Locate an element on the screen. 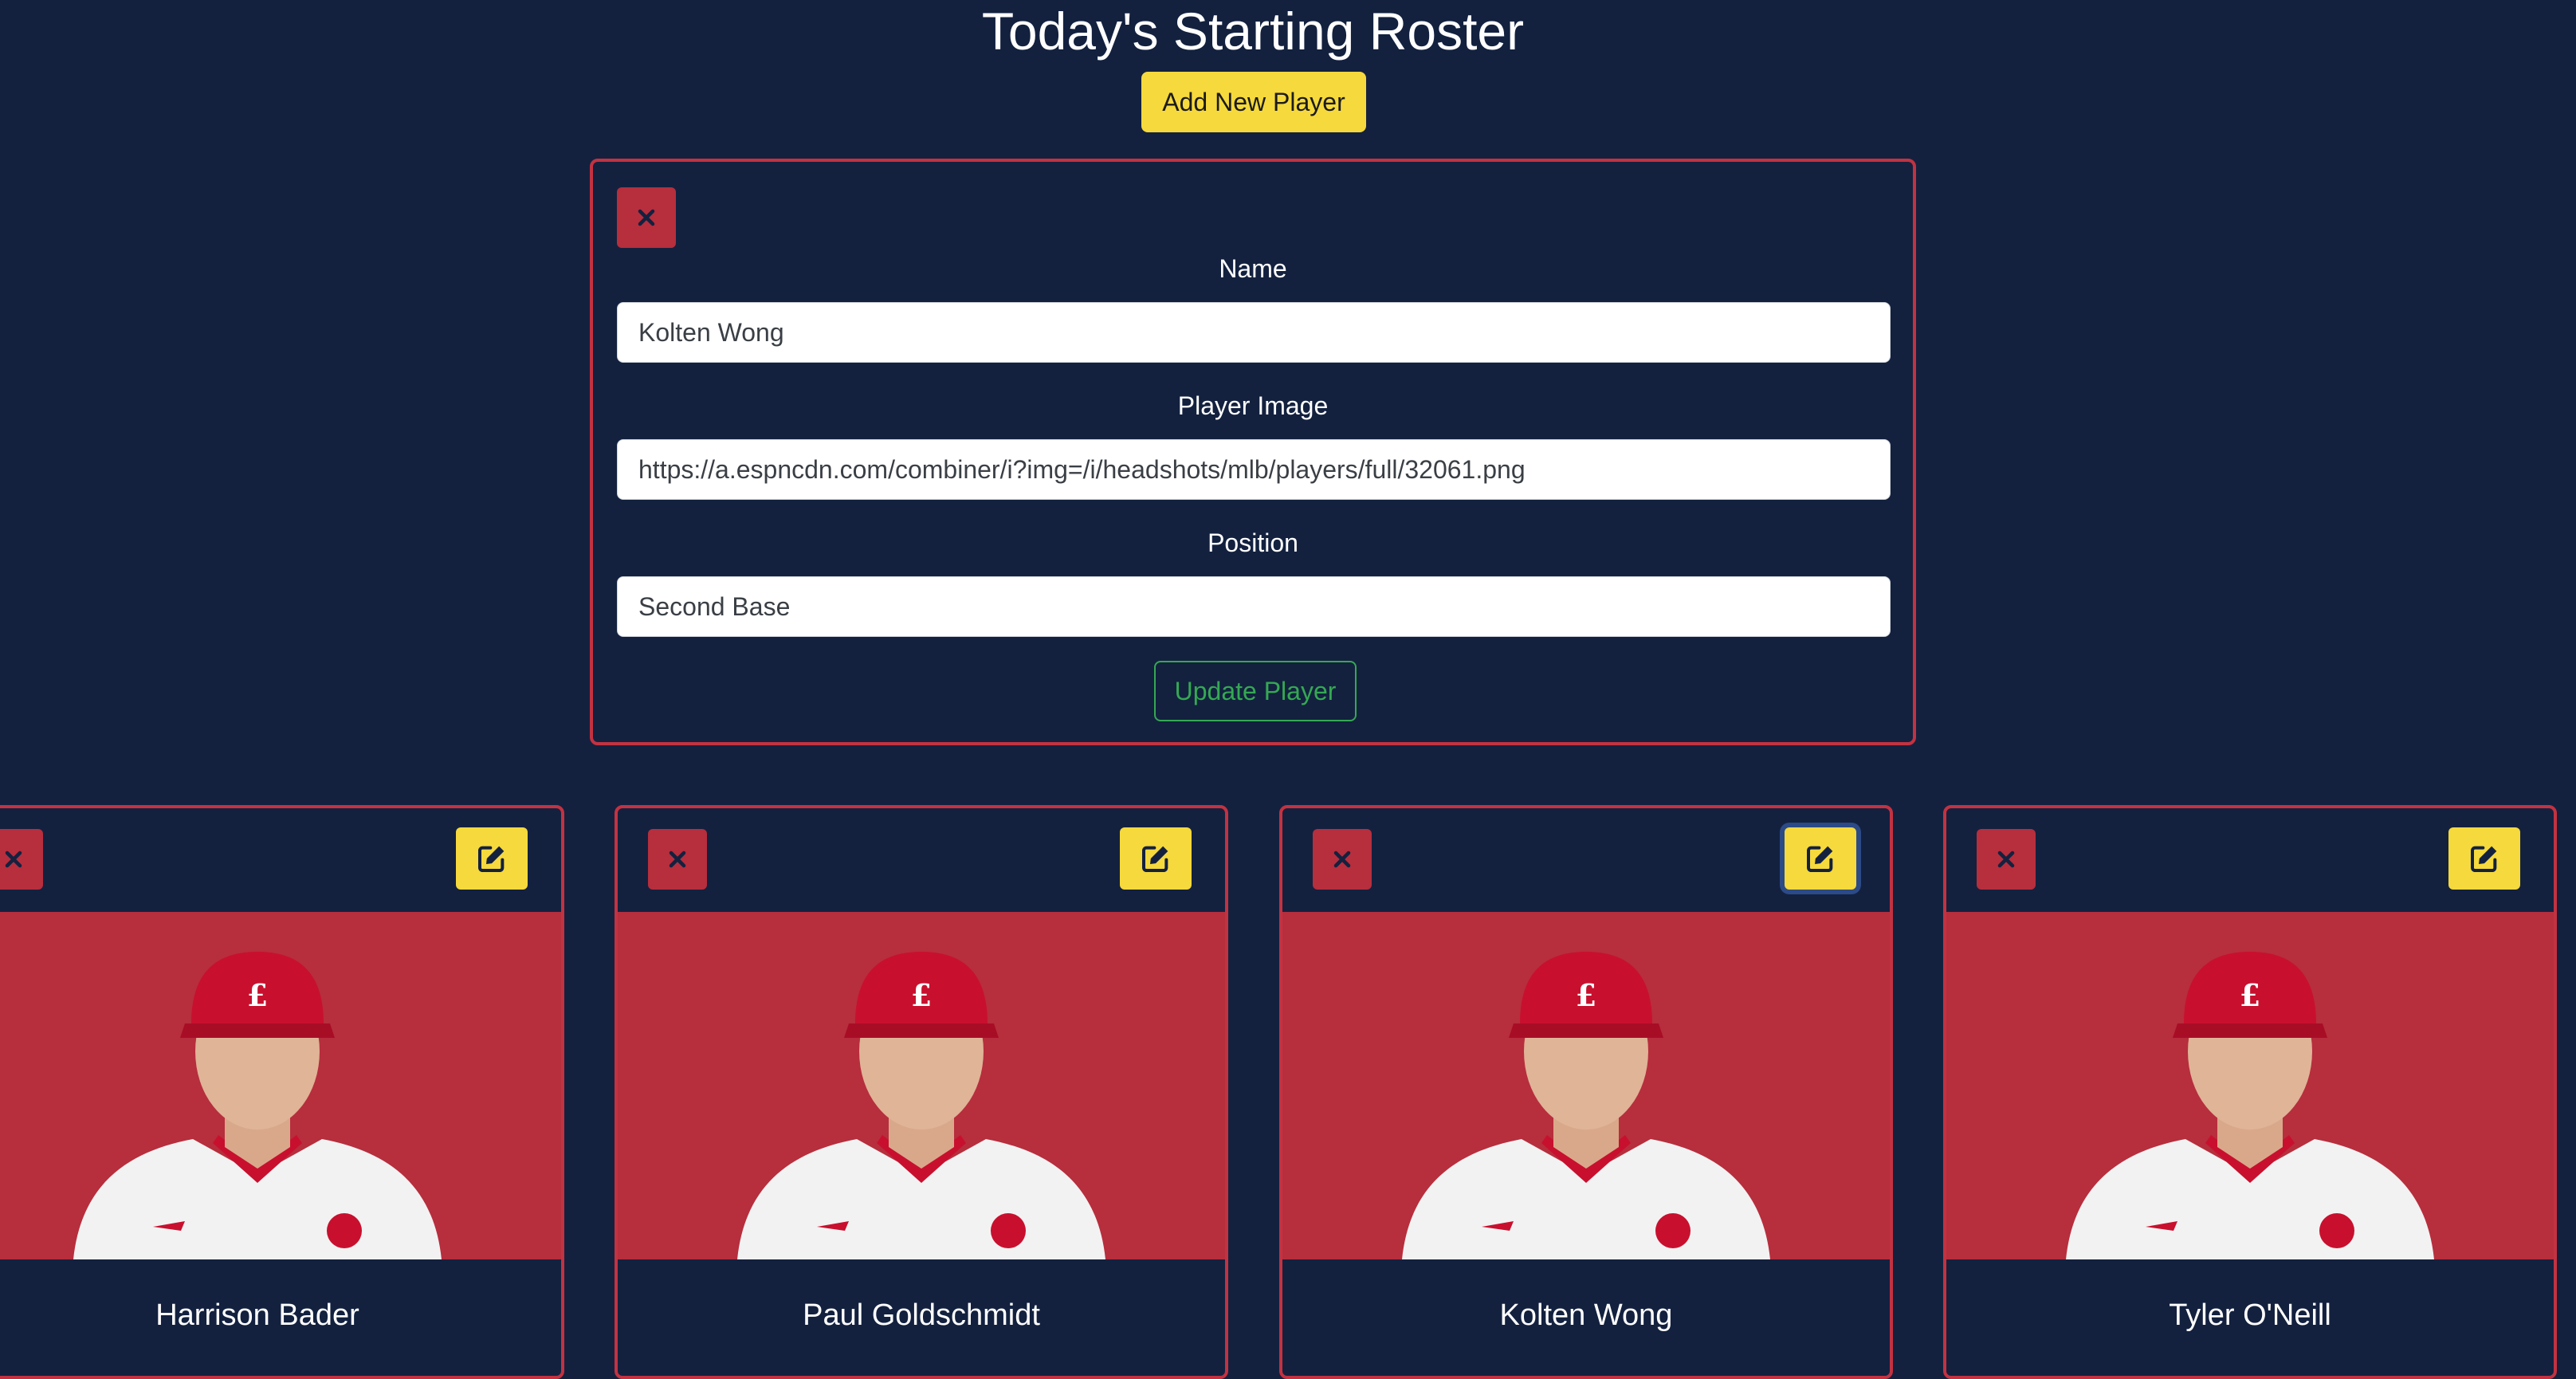 The width and height of the screenshot is (2576, 1379). player-card-4: £ Tyler O'Neill is located at coordinates (2250, 1092).